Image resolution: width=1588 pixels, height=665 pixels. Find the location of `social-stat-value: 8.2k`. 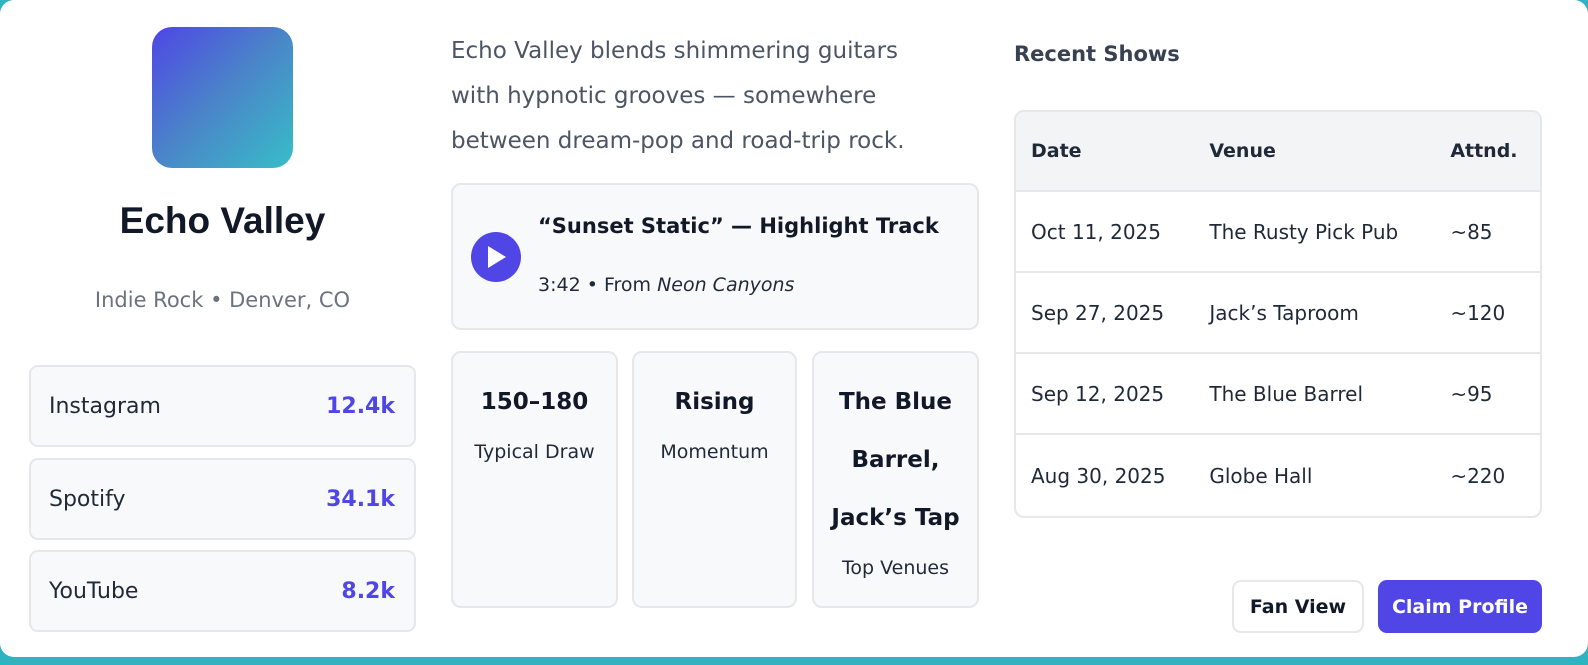

social-stat-value: 8.2k is located at coordinates (368, 591).